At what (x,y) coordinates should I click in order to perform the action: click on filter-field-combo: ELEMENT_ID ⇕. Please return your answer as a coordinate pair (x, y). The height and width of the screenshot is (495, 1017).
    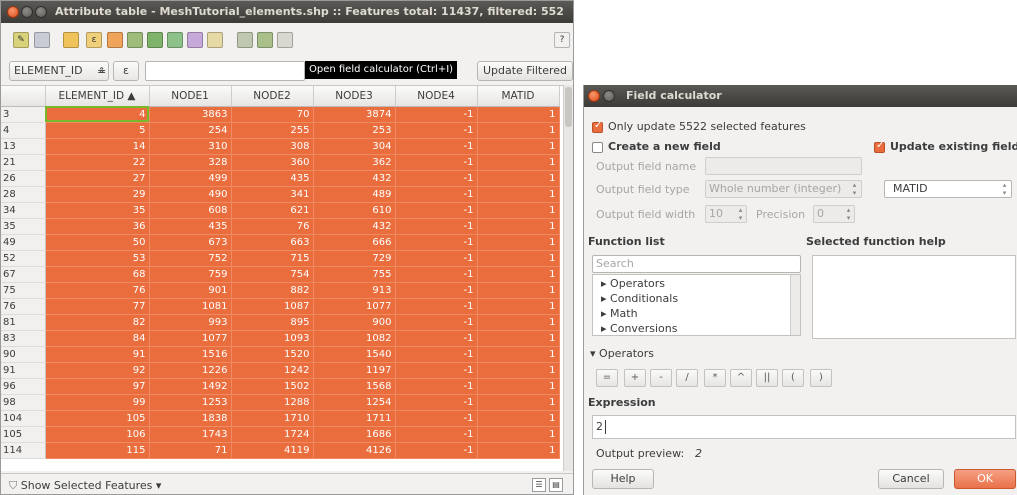
    Looking at the image, I should click on (59, 71).